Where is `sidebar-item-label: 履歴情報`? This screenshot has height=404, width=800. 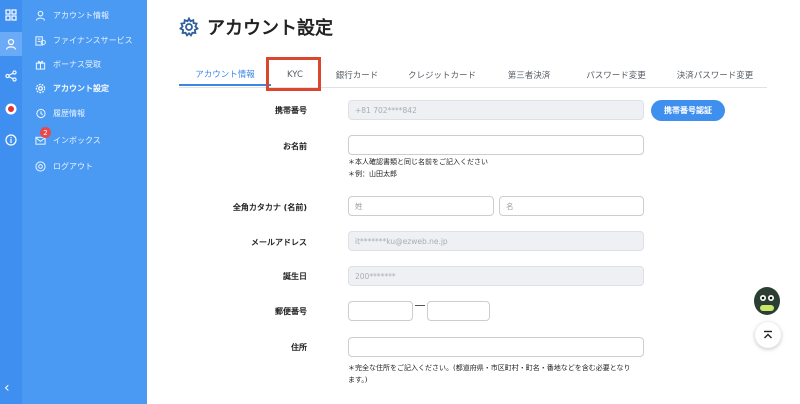
sidebar-item-label: 履歴情報 is located at coordinates (69, 113).